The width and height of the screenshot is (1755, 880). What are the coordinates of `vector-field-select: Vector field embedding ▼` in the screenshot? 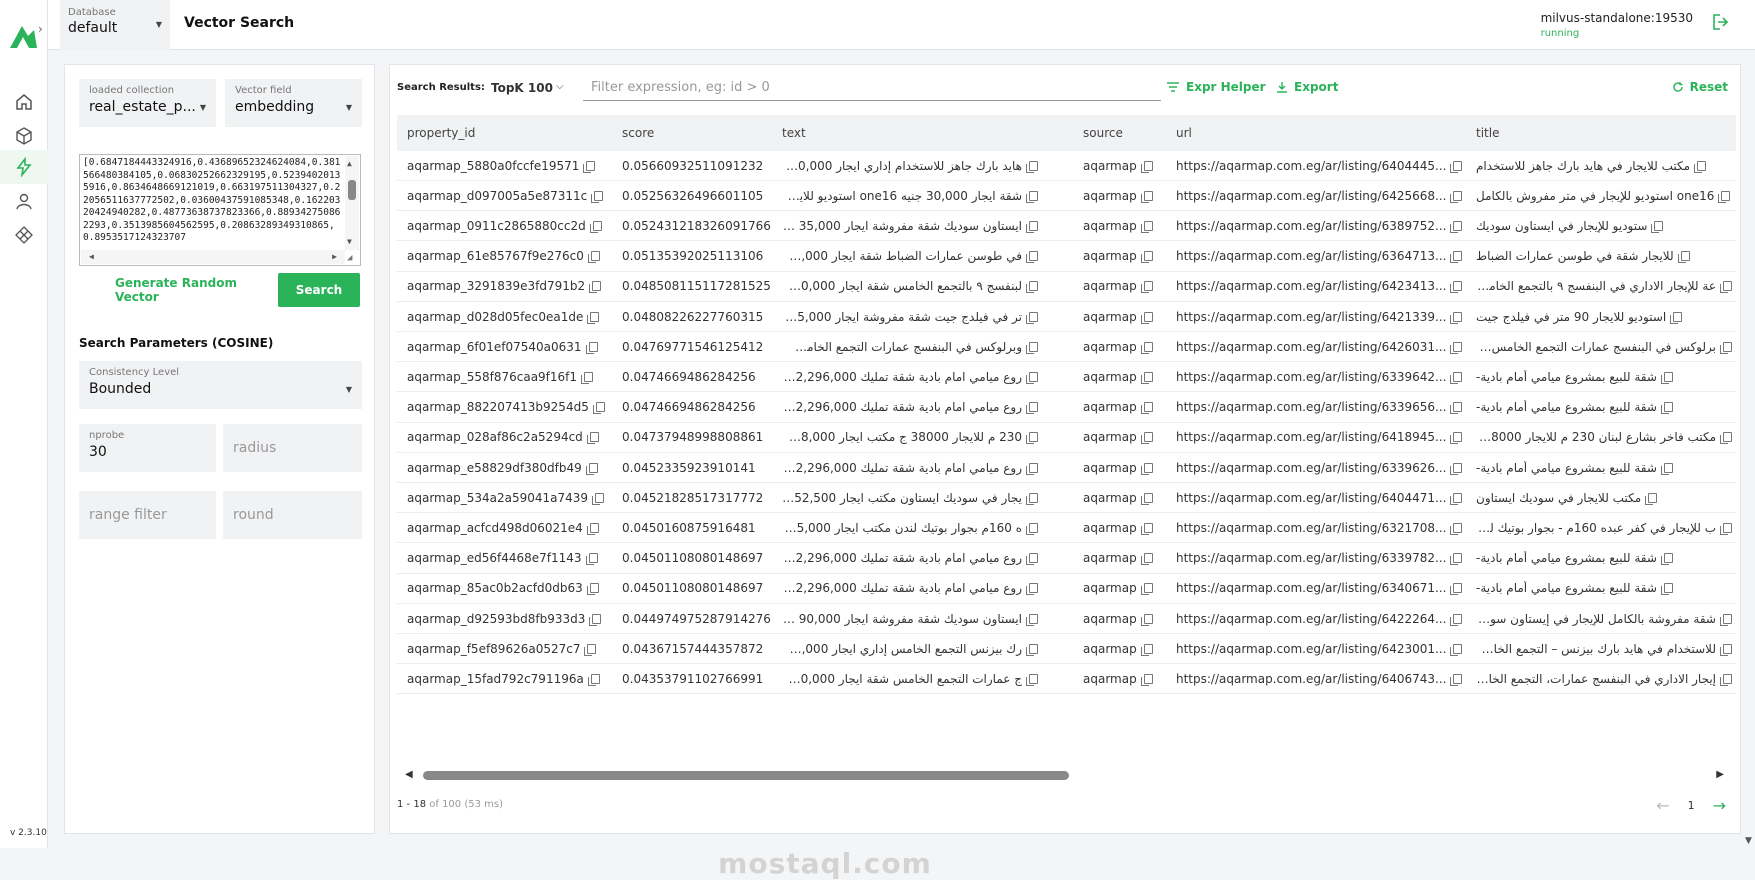 It's located at (293, 103).